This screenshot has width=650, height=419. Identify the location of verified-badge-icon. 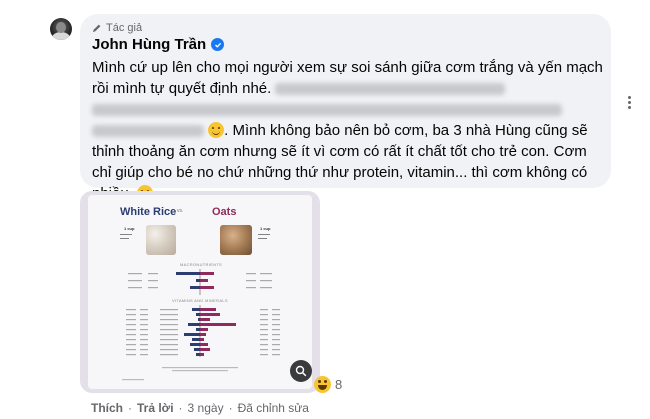
(218, 44).